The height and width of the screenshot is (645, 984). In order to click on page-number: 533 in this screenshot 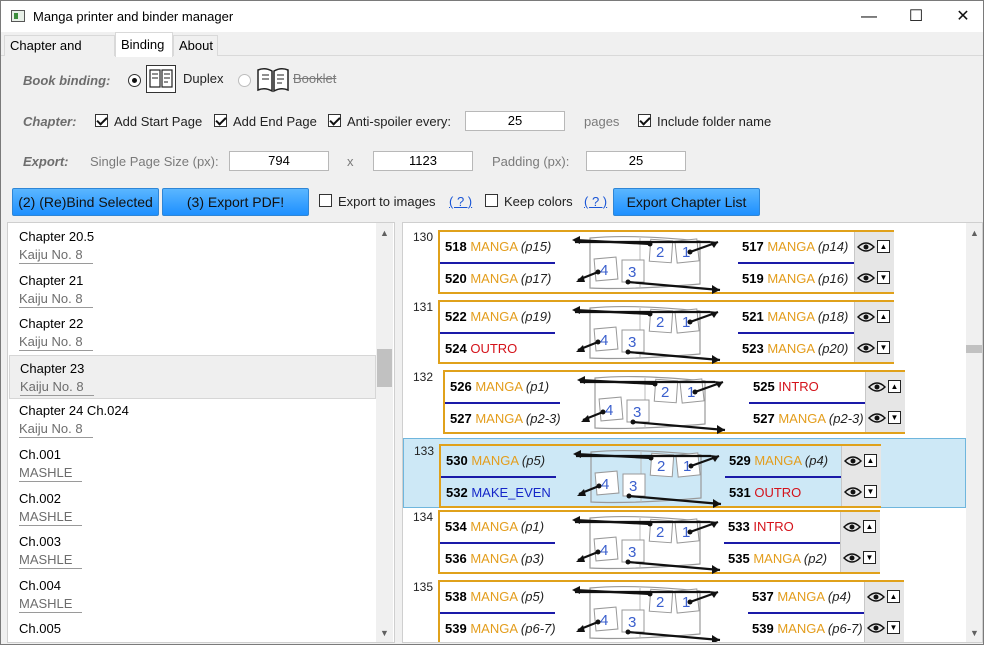, I will do `click(739, 526)`.